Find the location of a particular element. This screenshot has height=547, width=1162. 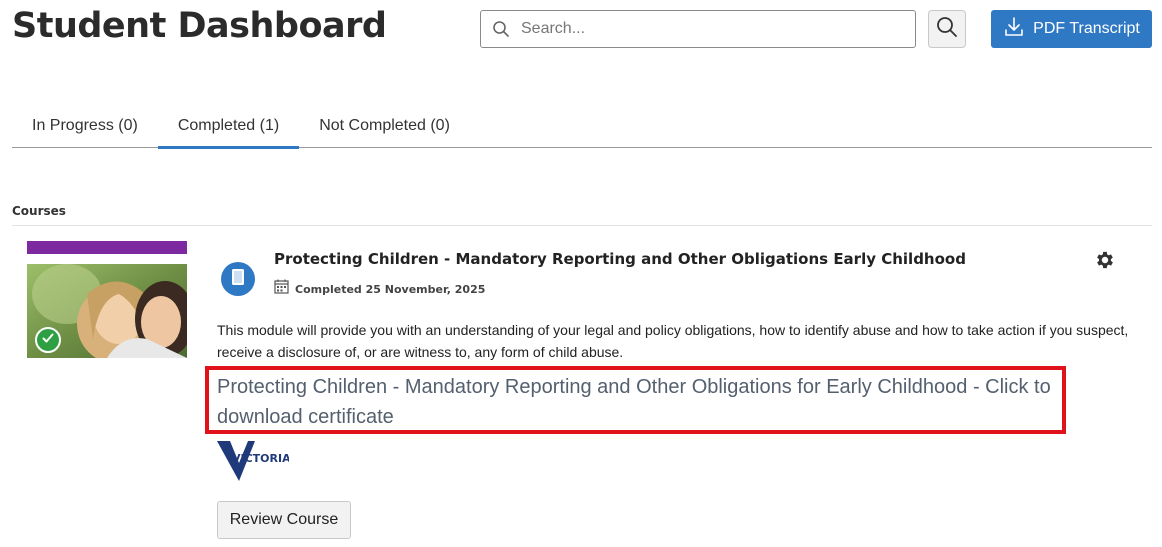

search-field is located at coordinates (698, 29).